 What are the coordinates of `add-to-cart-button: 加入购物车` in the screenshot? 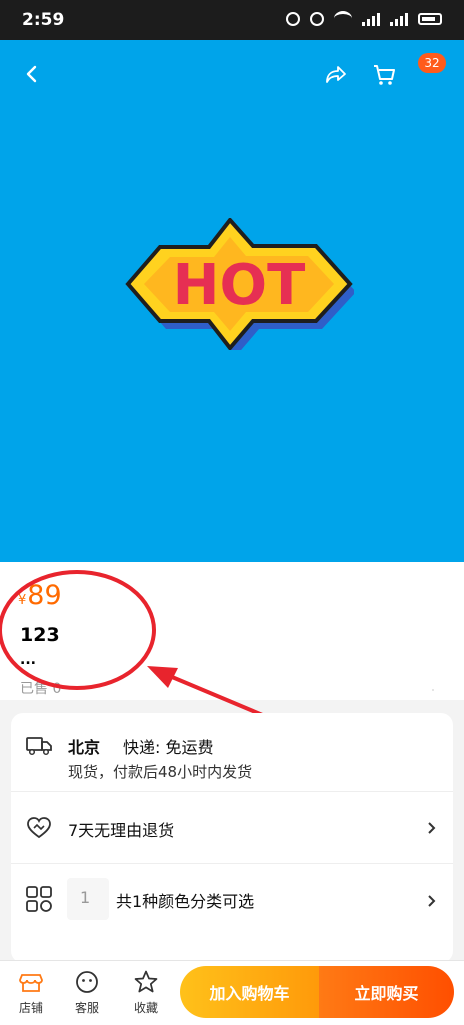 It's located at (249, 992).